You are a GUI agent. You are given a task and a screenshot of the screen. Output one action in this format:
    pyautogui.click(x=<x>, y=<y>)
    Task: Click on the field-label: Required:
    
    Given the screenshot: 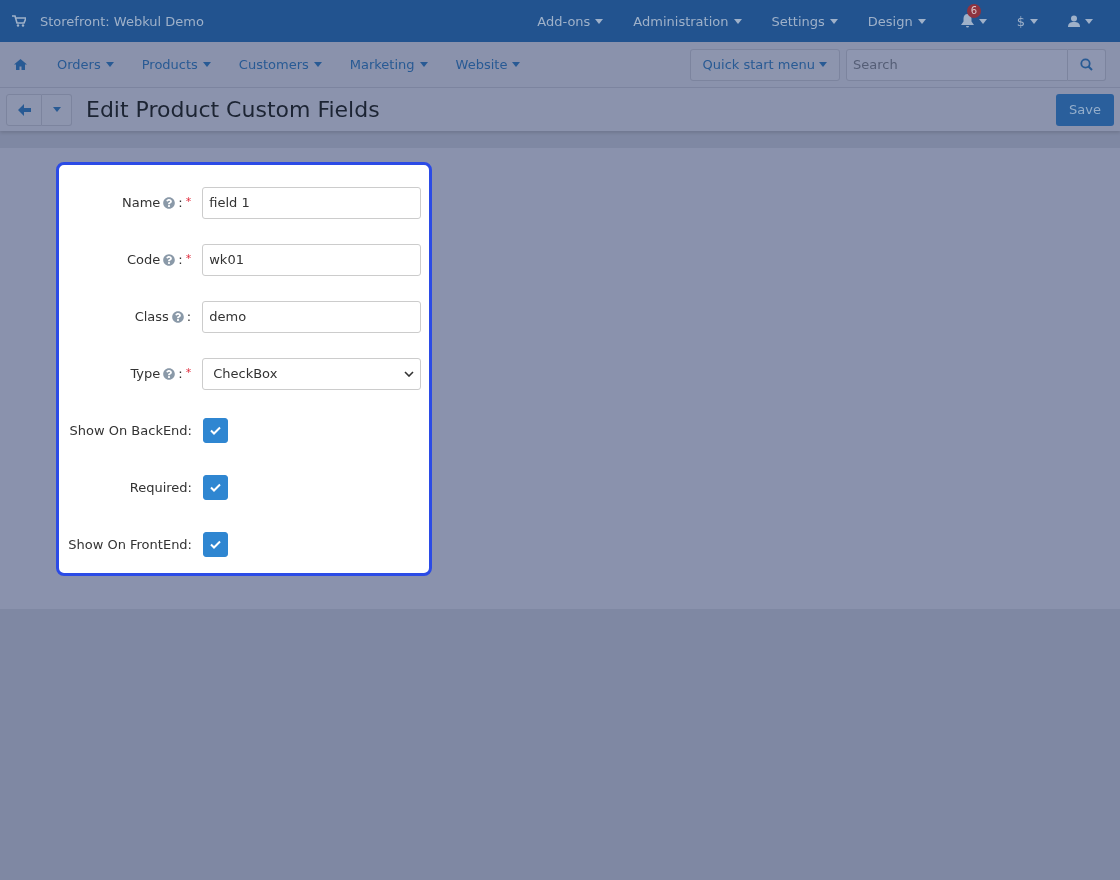 What is the action you would take?
    pyautogui.click(x=160, y=487)
    